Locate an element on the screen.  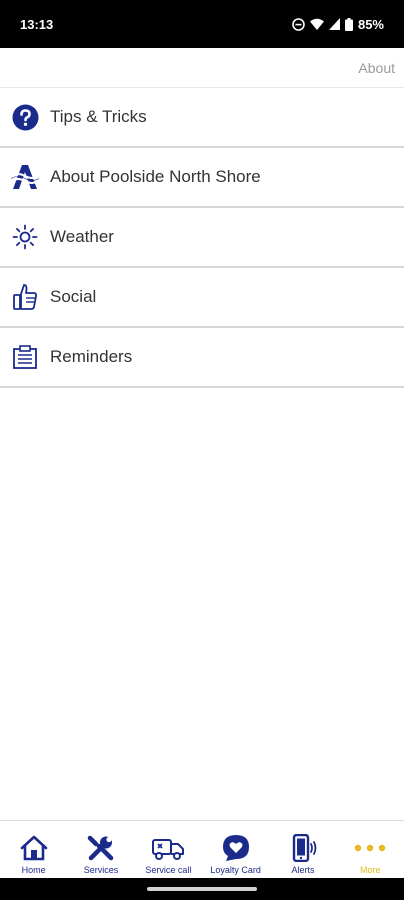
phone-vibrate-icon is located at coordinates (303, 848).